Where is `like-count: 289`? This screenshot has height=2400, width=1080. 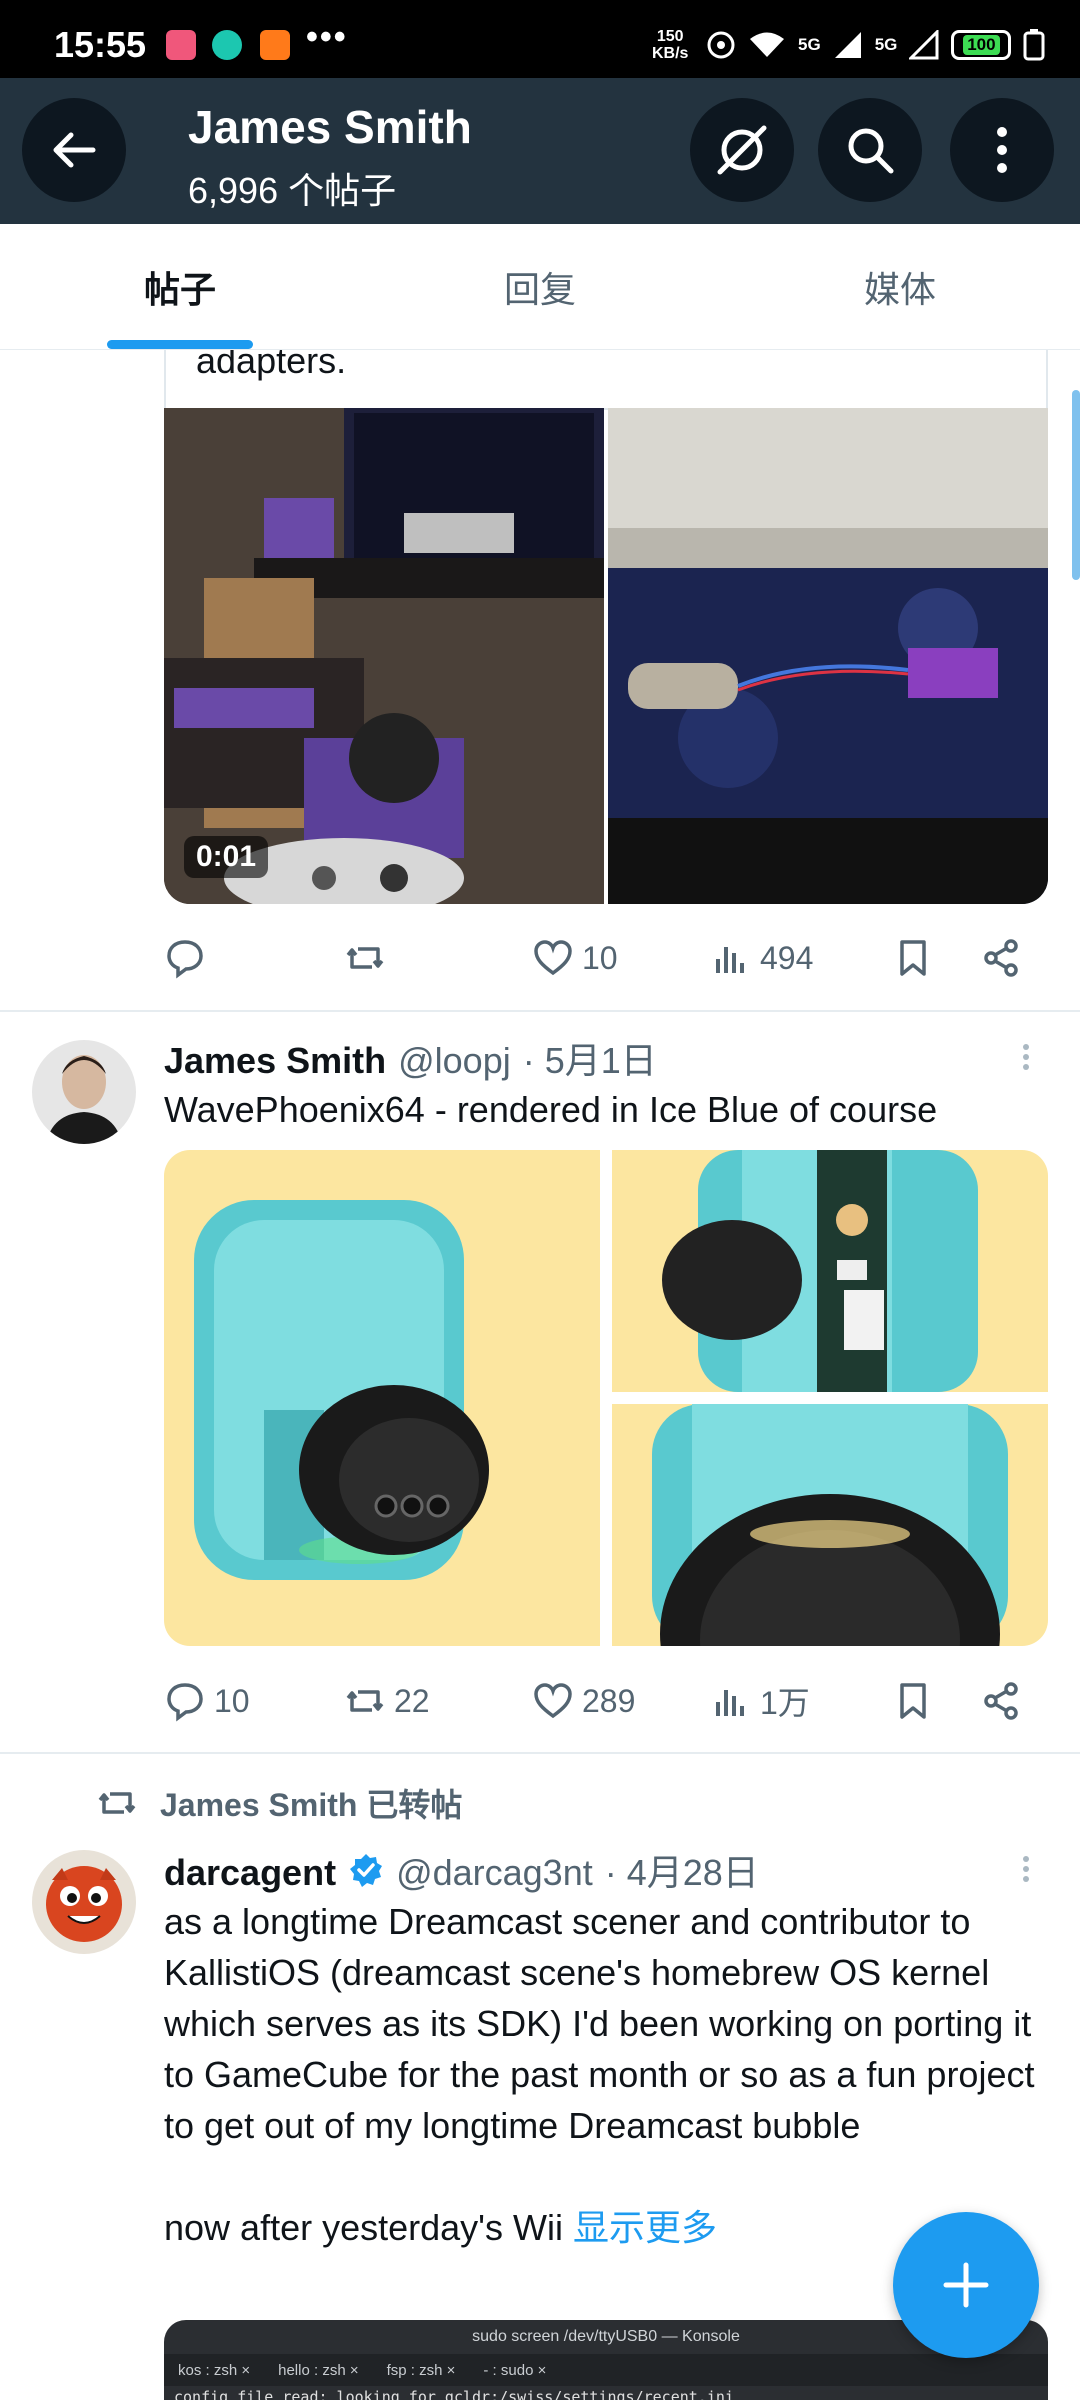
like-count: 289 is located at coordinates (609, 1700).